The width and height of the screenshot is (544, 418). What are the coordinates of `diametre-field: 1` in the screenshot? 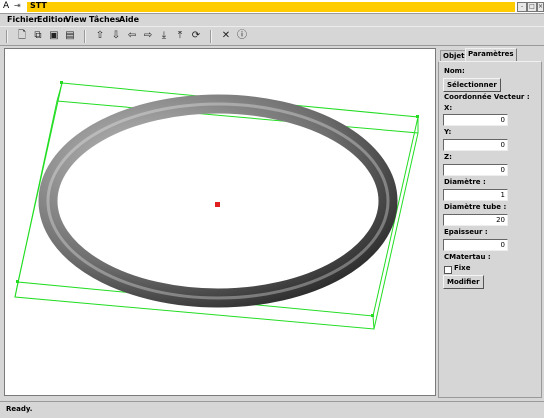 It's located at (475, 195).